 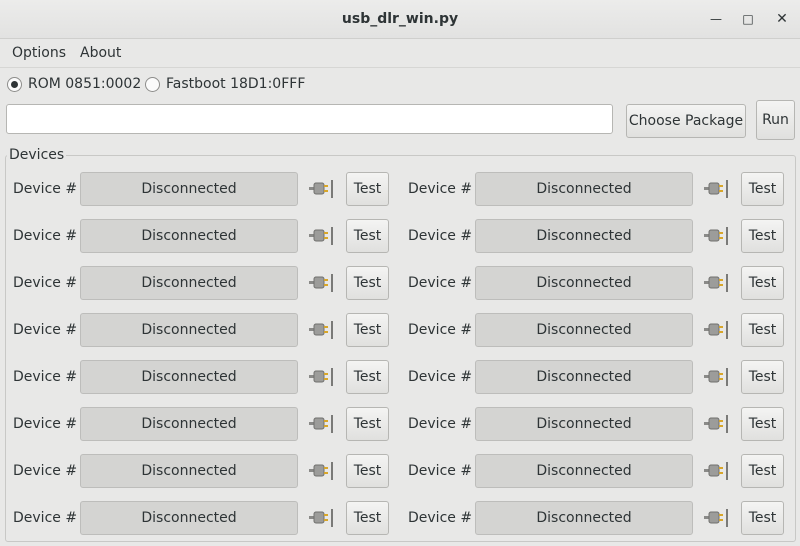 What do you see at coordinates (14, 84) in the screenshot?
I see `rom-radio-indicator` at bounding box center [14, 84].